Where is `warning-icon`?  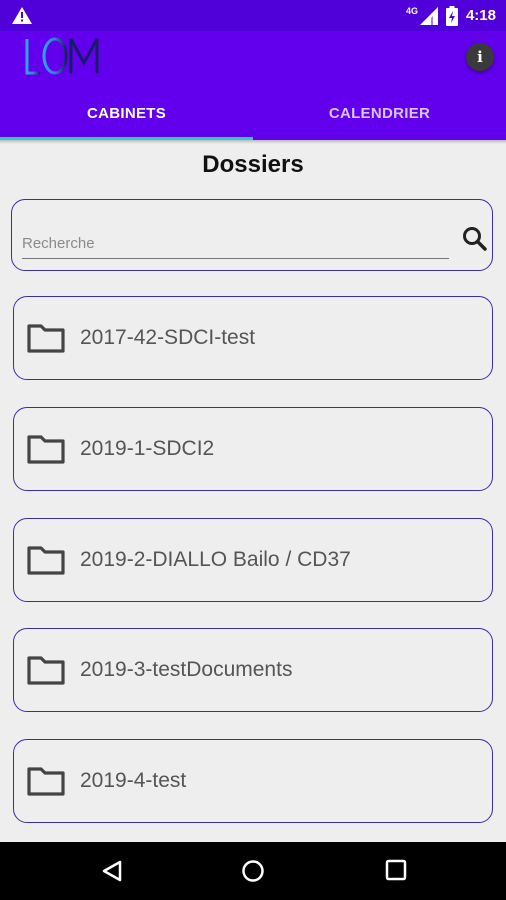 warning-icon is located at coordinates (22, 15).